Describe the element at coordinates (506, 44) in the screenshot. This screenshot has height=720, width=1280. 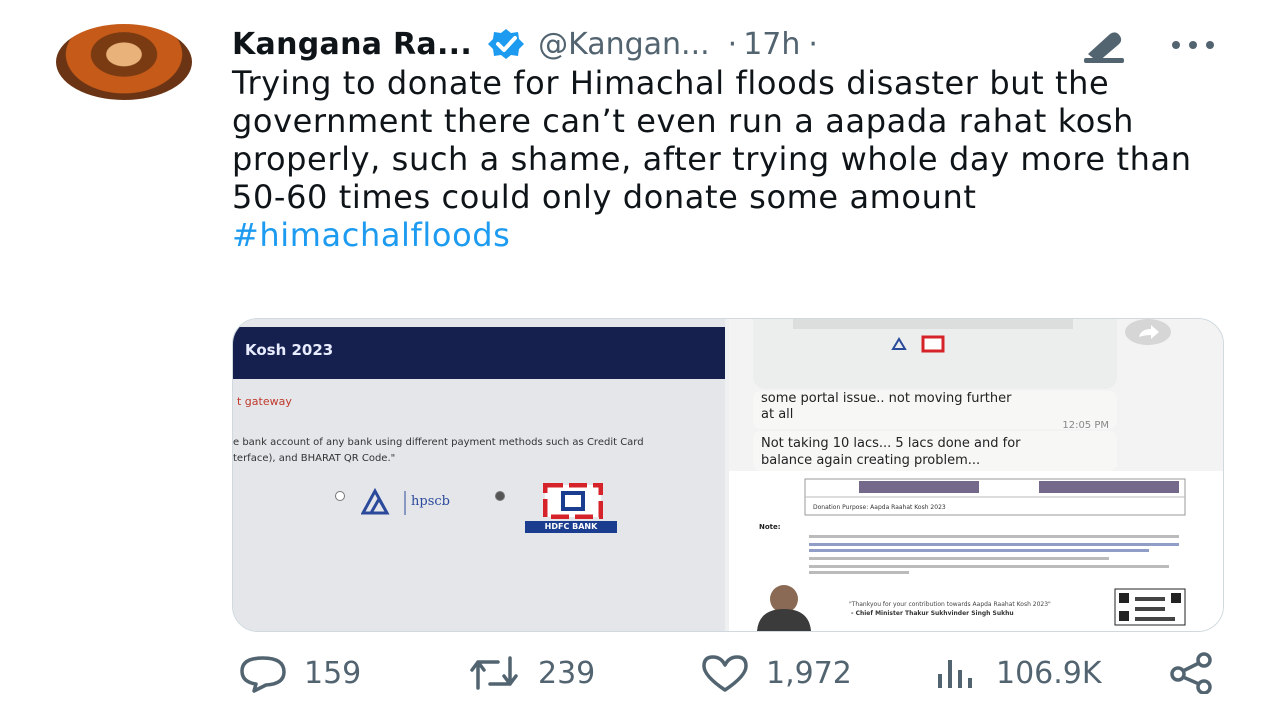
I see `verified-badge-icon` at that location.